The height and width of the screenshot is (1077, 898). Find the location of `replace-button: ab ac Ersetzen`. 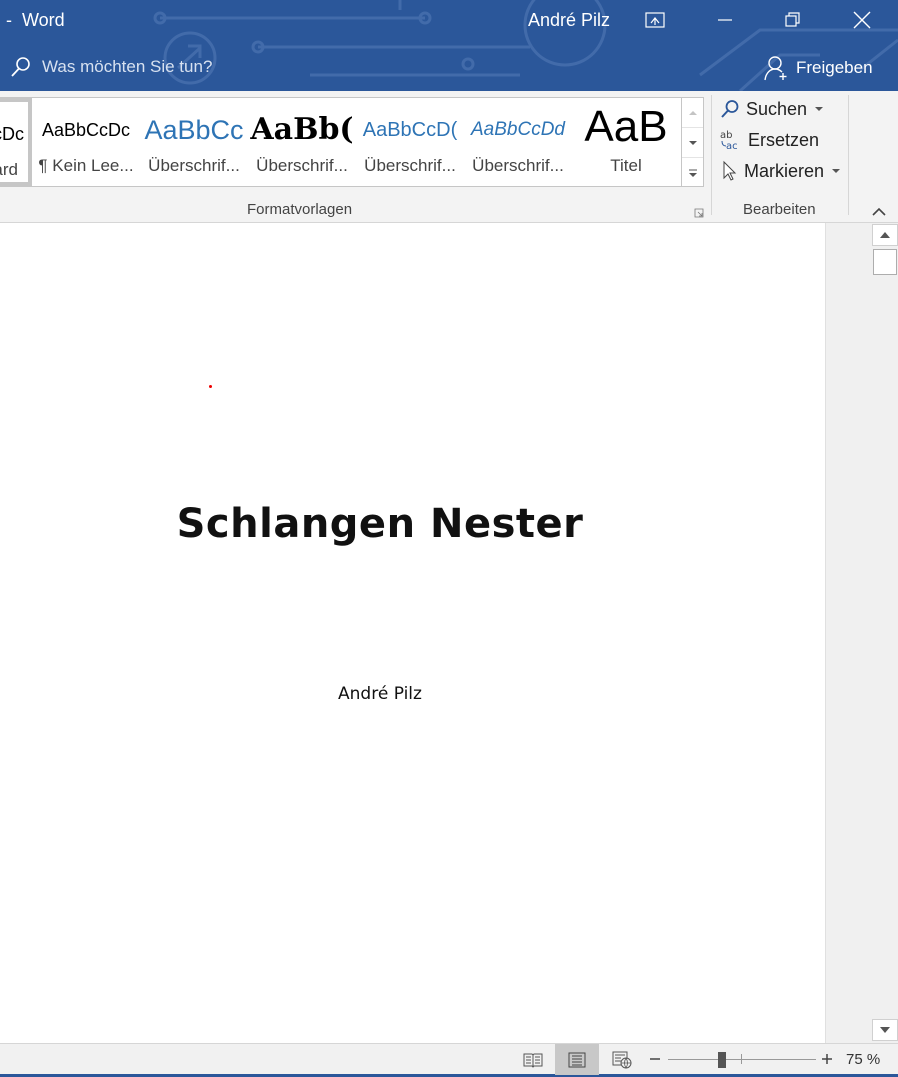

replace-button: ab ac Ersetzen is located at coordinates (769, 140).